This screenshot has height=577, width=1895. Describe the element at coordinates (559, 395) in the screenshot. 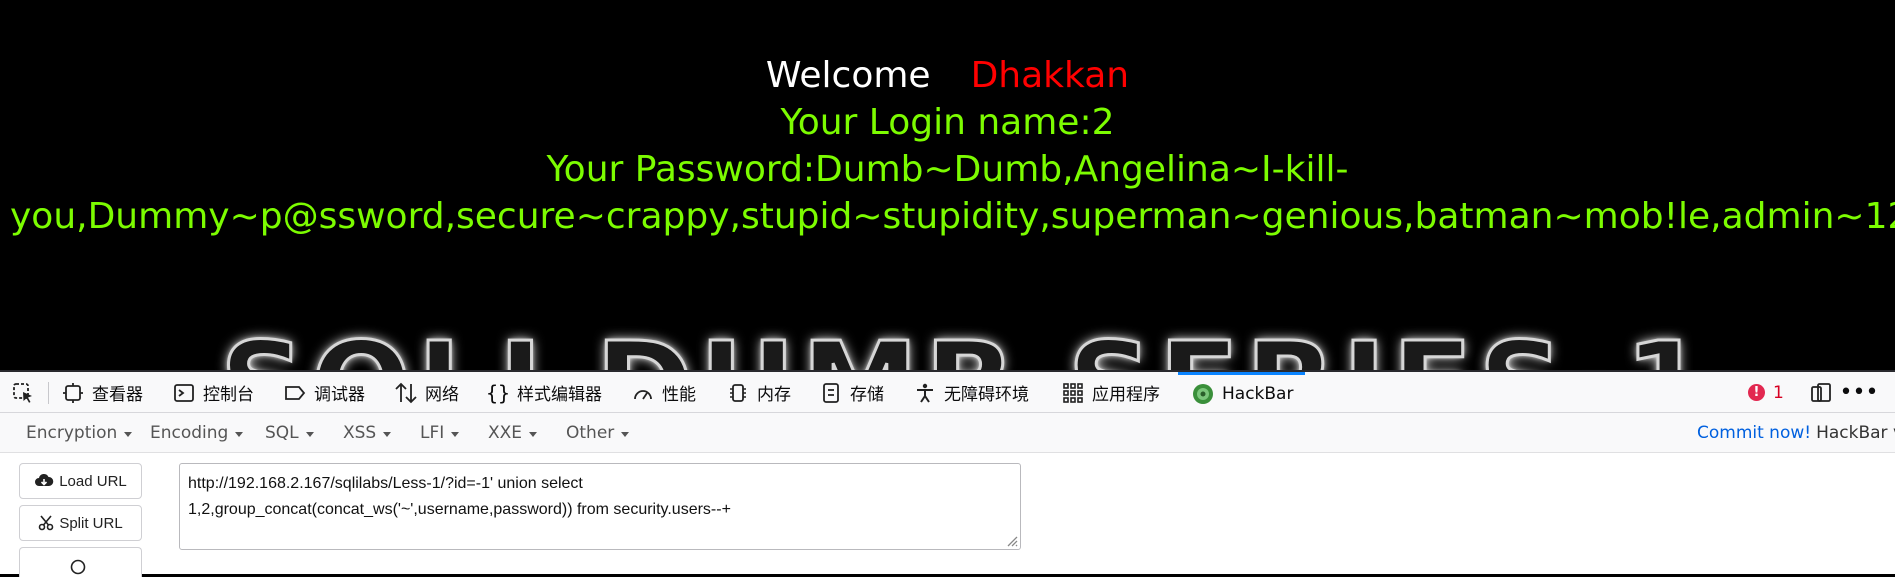

I see `tab-label: 样式编辑器` at that location.